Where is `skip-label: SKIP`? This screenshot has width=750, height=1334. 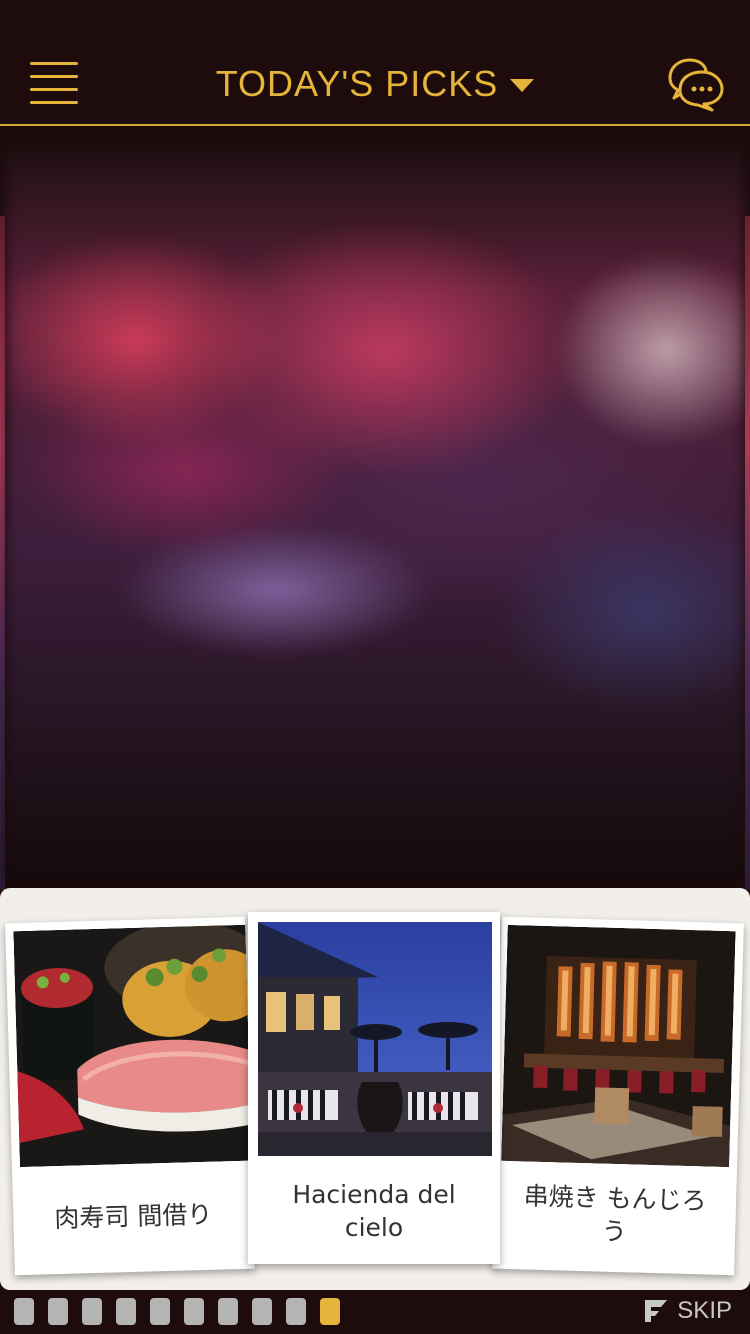
skip-label: SKIP is located at coordinates (704, 1310).